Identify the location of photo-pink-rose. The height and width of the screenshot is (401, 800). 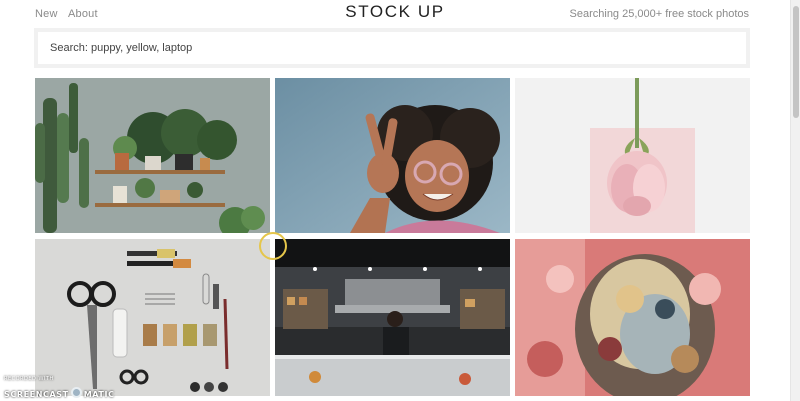
(632, 155).